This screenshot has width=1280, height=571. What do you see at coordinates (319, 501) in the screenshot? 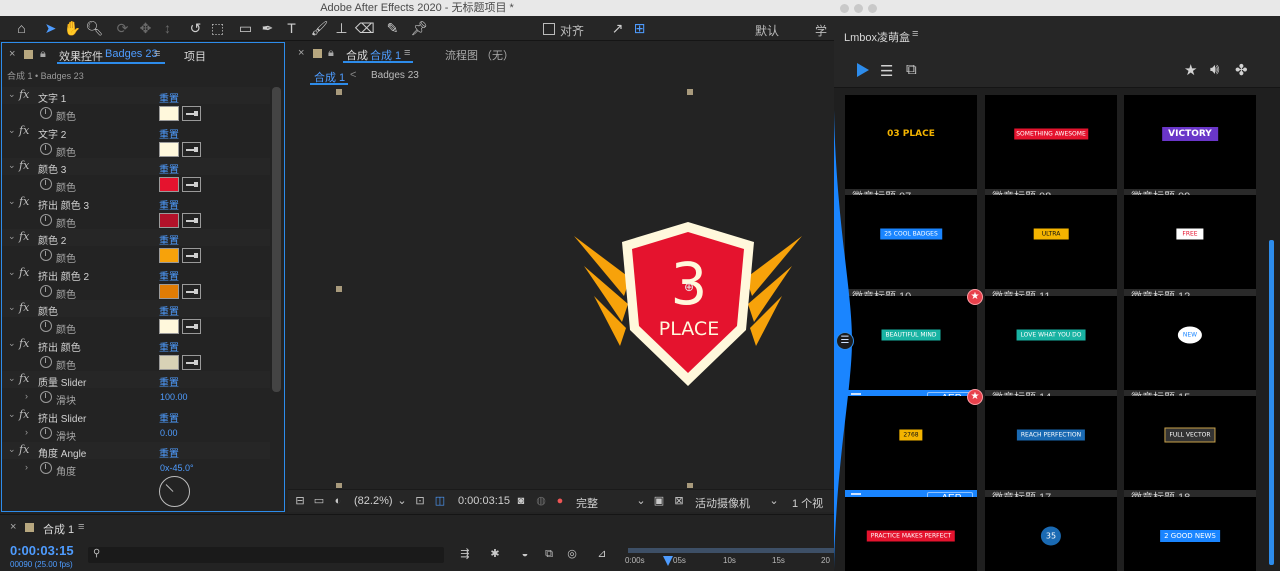
I see `monitor-icon: ▭` at bounding box center [319, 501].